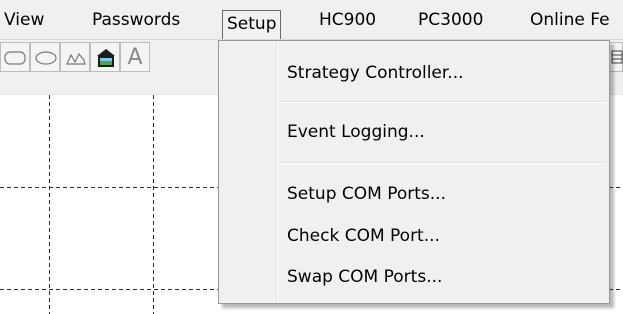 The height and width of the screenshot is (314, 623). Describe the element at coordinates (277, 172) in the screenshot. I see `menu-icon-gutter` at that location.